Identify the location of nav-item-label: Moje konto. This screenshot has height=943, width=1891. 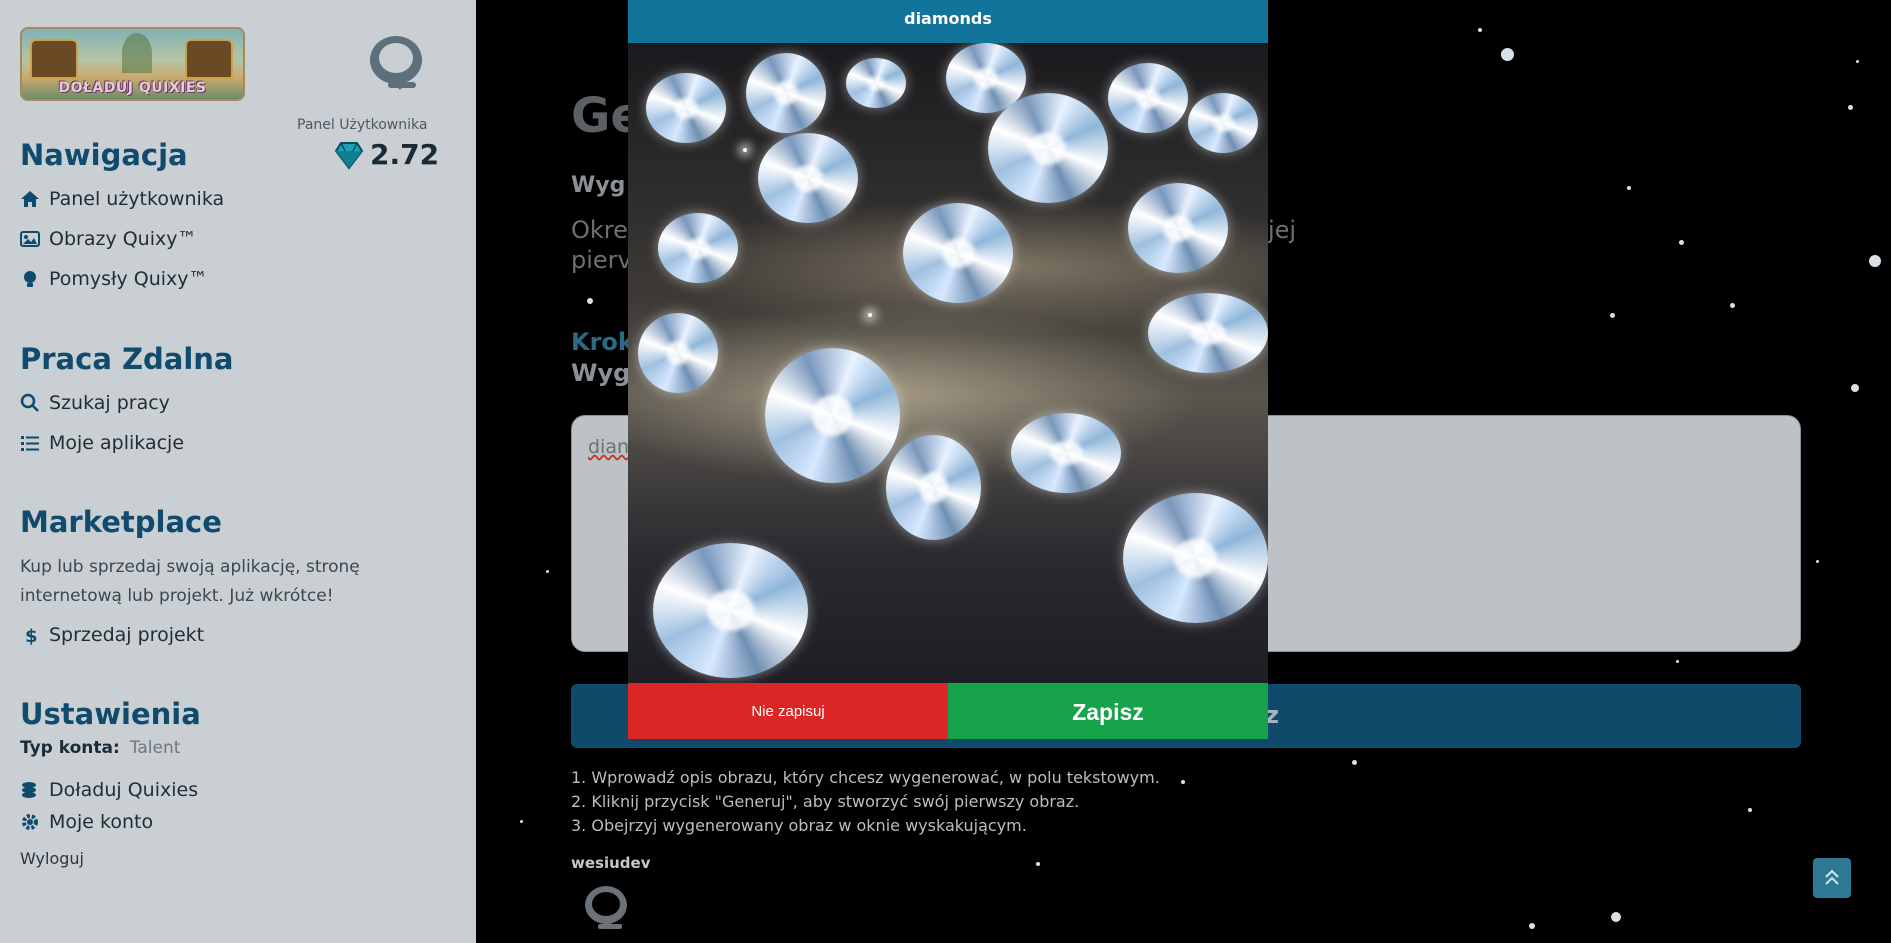
(101, 822).